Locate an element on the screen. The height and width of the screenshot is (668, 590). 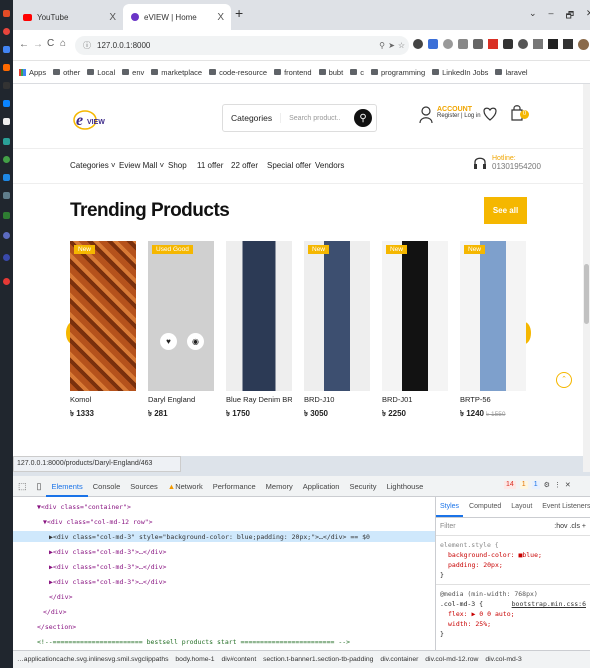
new-tab-button: + is located at coordinates (239, 13).